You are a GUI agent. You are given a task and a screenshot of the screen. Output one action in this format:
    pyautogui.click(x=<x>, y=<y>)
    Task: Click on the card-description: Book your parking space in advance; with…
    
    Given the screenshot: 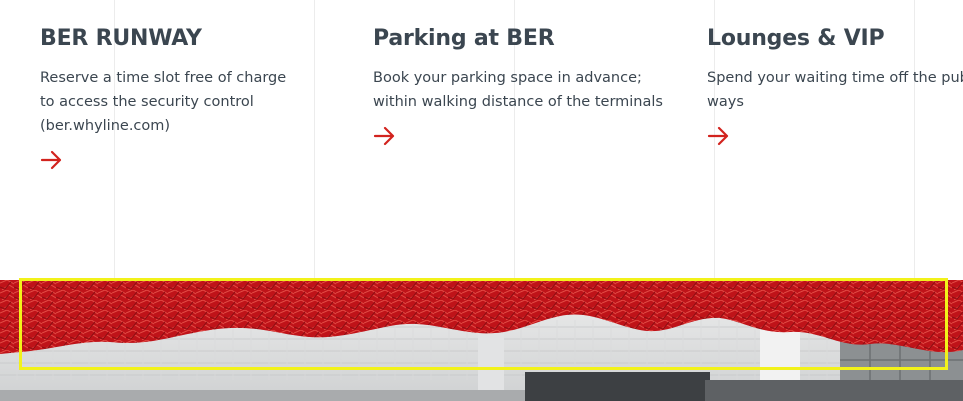 What is the action you would take?
    pyautogui.click(x=518, y=90)
    